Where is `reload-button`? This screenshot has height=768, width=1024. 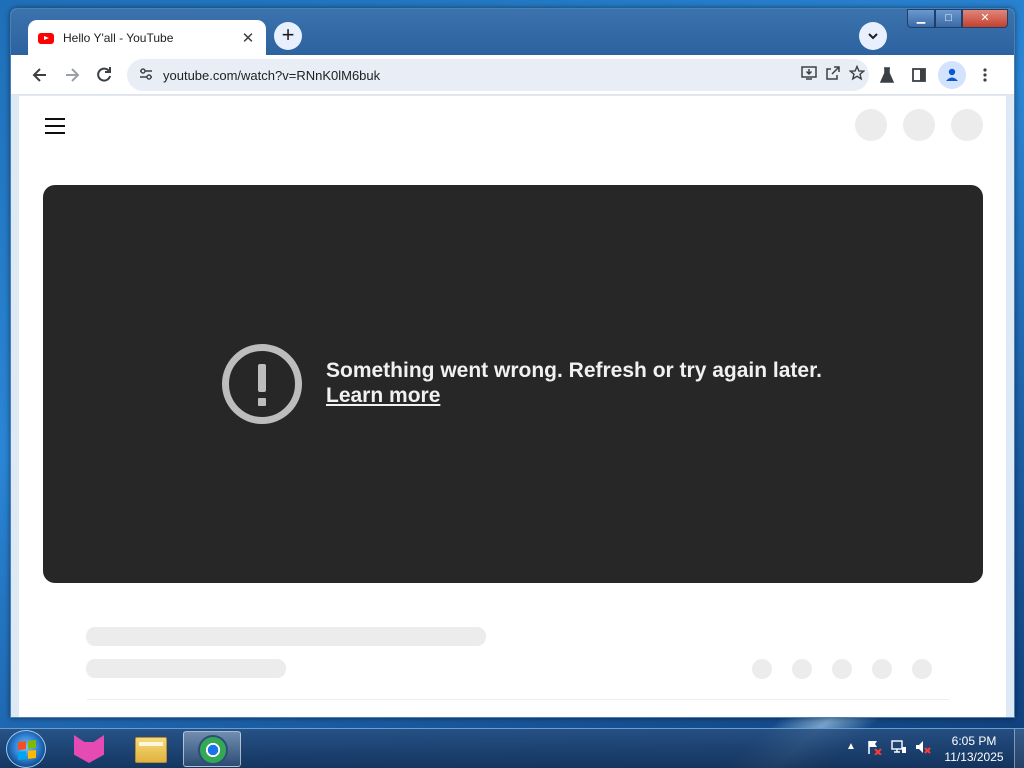 reload-button is located at coordinates (104, 75).